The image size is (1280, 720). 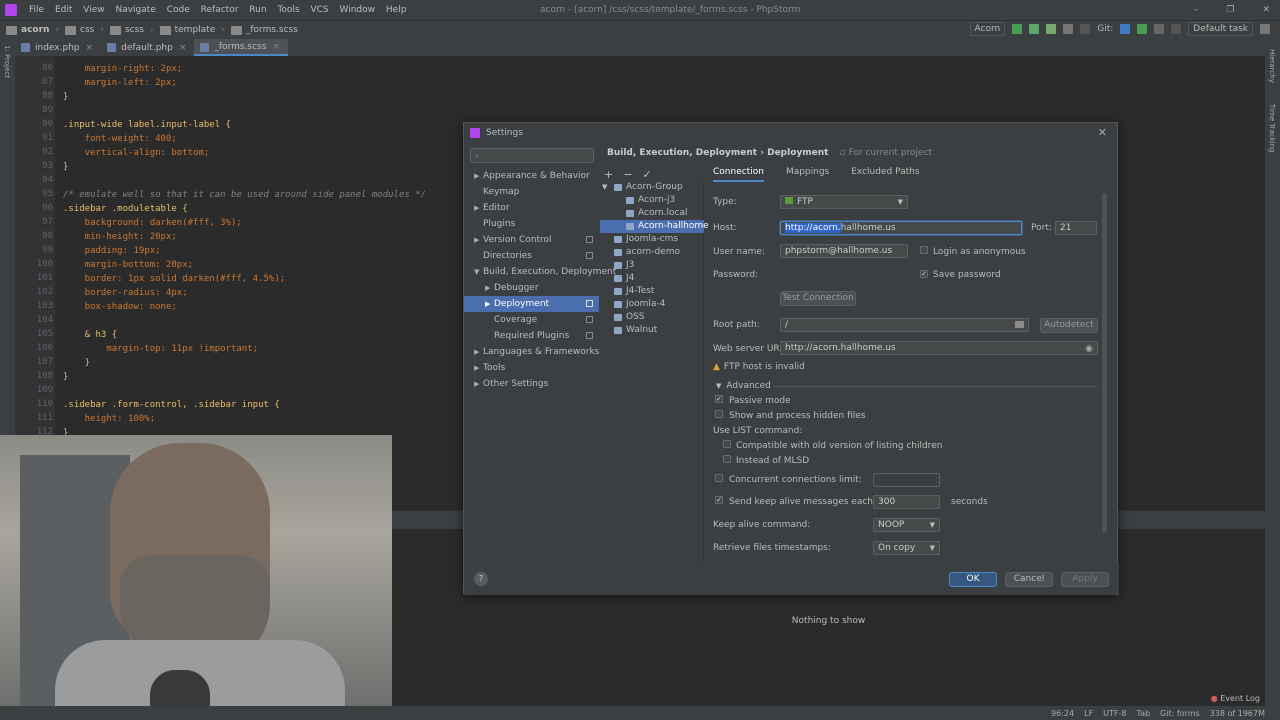 What do you see at coordinates (1085, 29) in the screenshot?
I see `stop-icon` at bounding box center [1085, 29].